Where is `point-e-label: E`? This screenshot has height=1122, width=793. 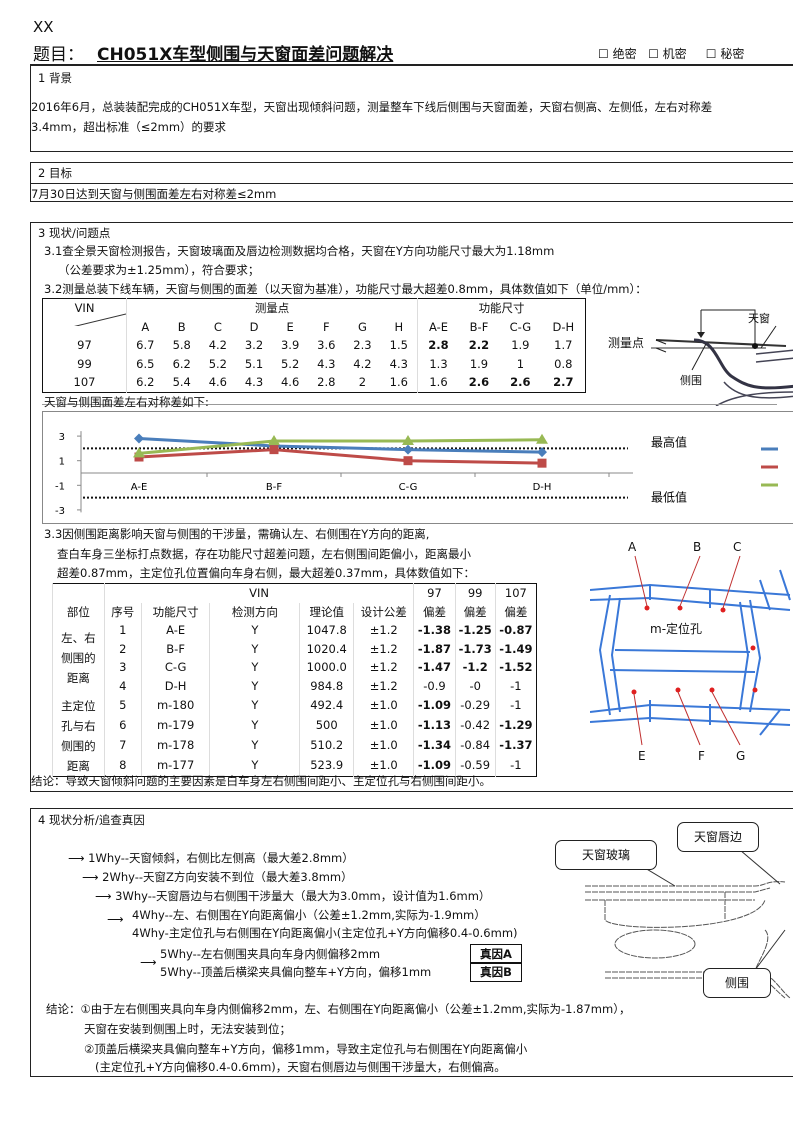 point-e-label: E is located at coordinates (642, 756).